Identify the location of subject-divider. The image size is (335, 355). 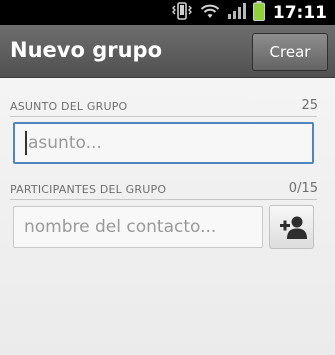
(163, 116).